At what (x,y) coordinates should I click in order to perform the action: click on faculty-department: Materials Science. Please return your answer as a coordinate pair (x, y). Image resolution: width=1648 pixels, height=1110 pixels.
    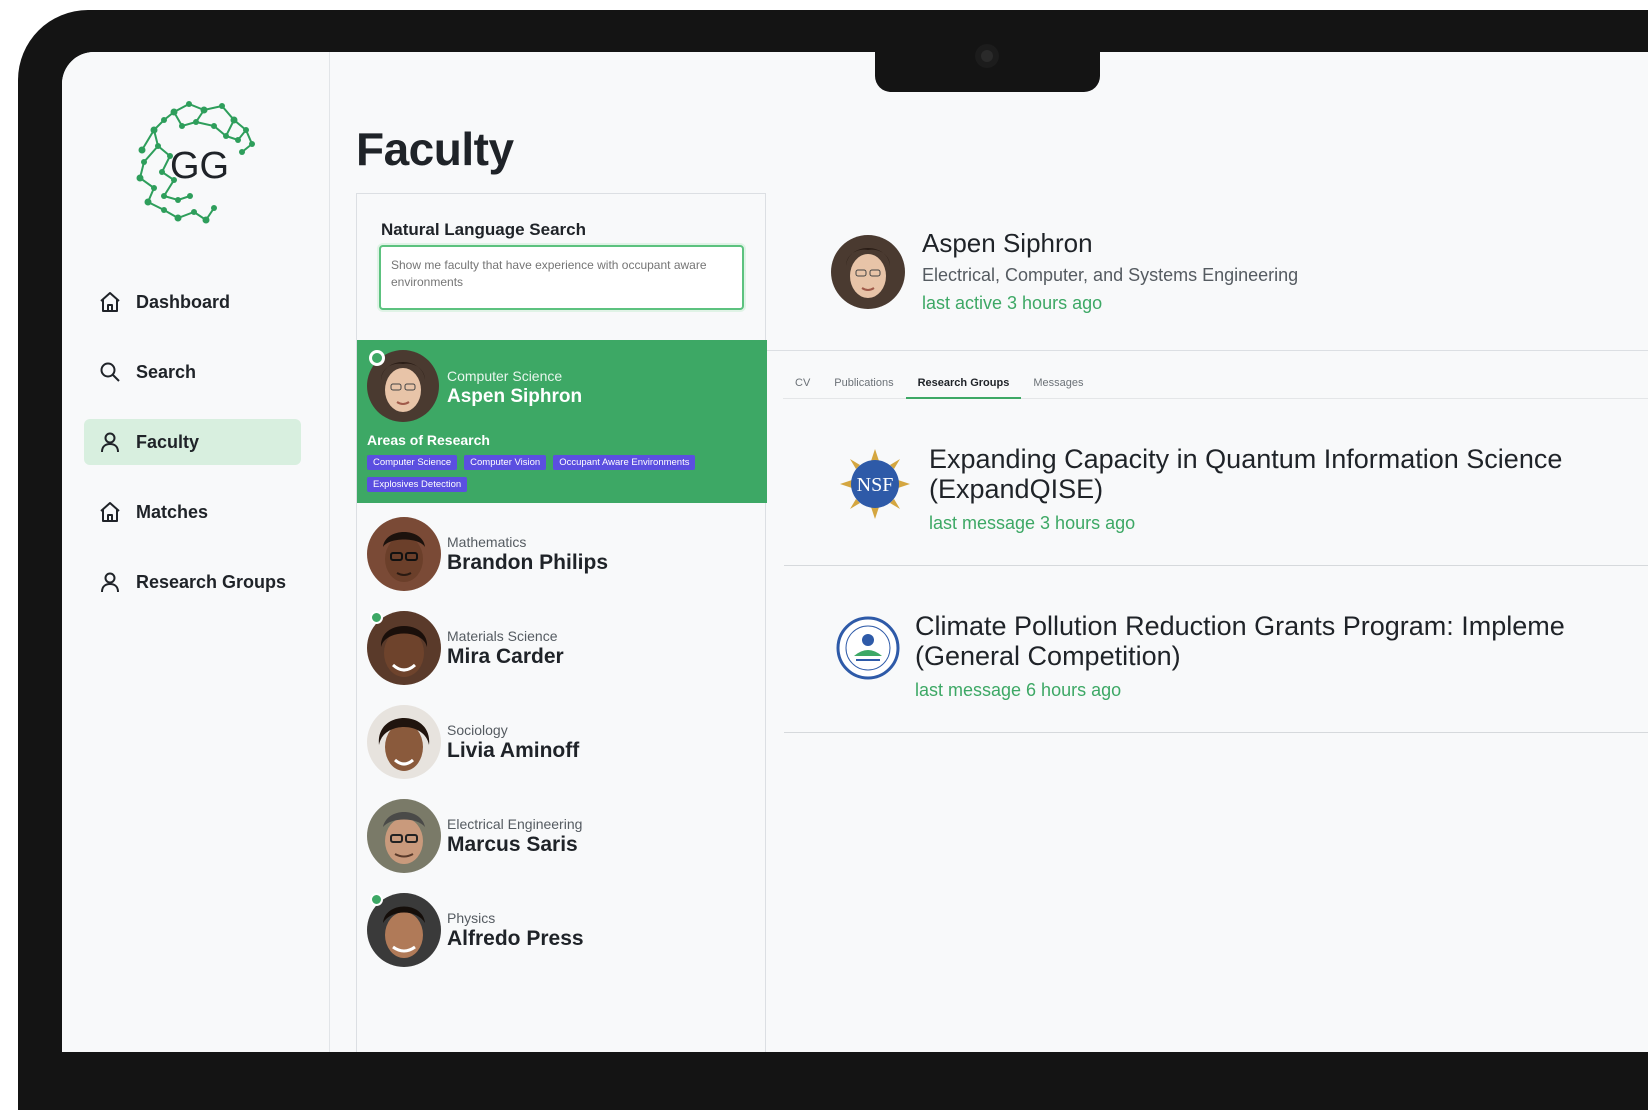
    Looking at the image, I should click on (502, 636).